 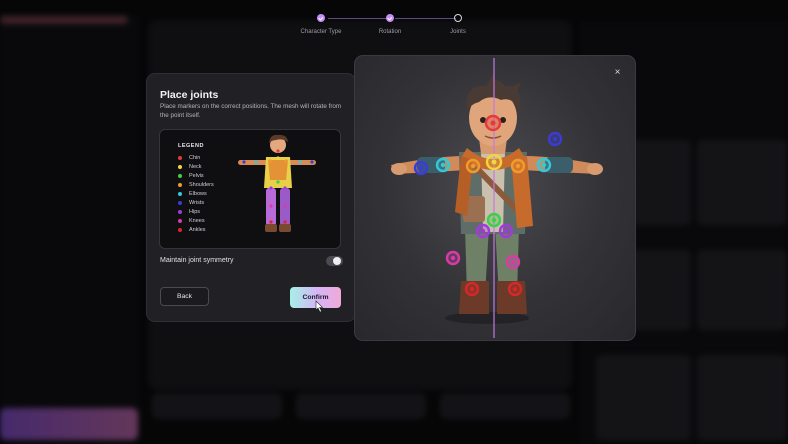 I want to click on character-thumbnail, so click(x=277, y=183).